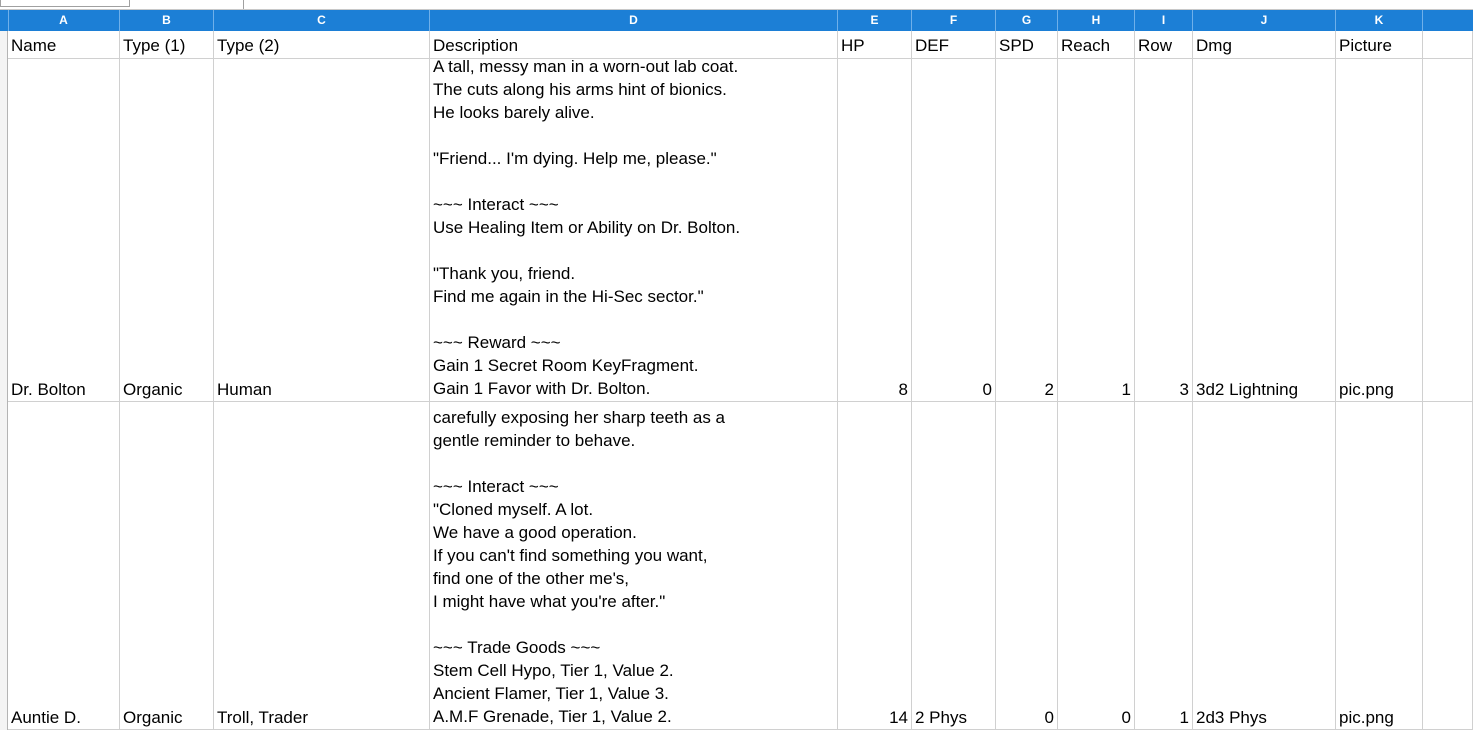 The height and width of the screenshot is (730, 1473). Describe the element at coordinates (1049, 717) in the screenshot. I see `cell-spd-text: 0` at that location.